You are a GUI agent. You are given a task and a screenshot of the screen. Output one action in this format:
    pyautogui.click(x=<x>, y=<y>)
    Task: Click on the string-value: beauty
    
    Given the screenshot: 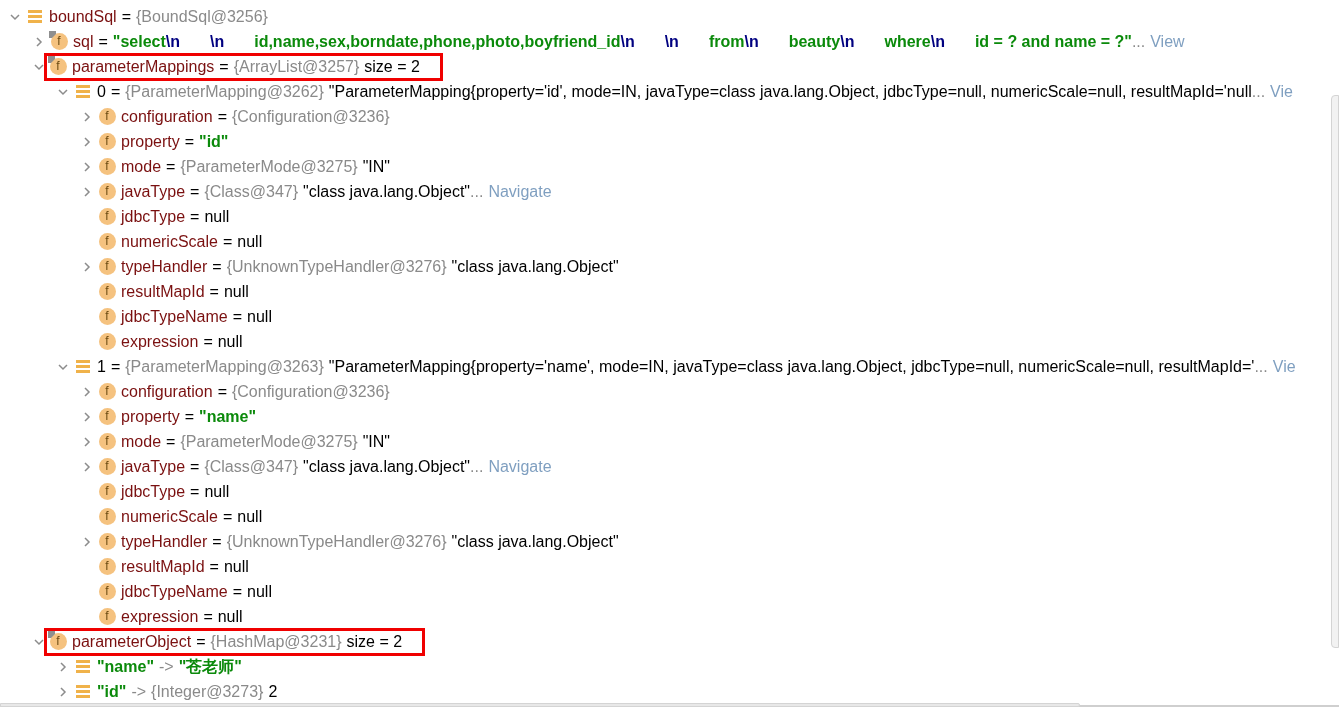 What is the action you would take?
    pyautogui.click(x=814, y=41)
    